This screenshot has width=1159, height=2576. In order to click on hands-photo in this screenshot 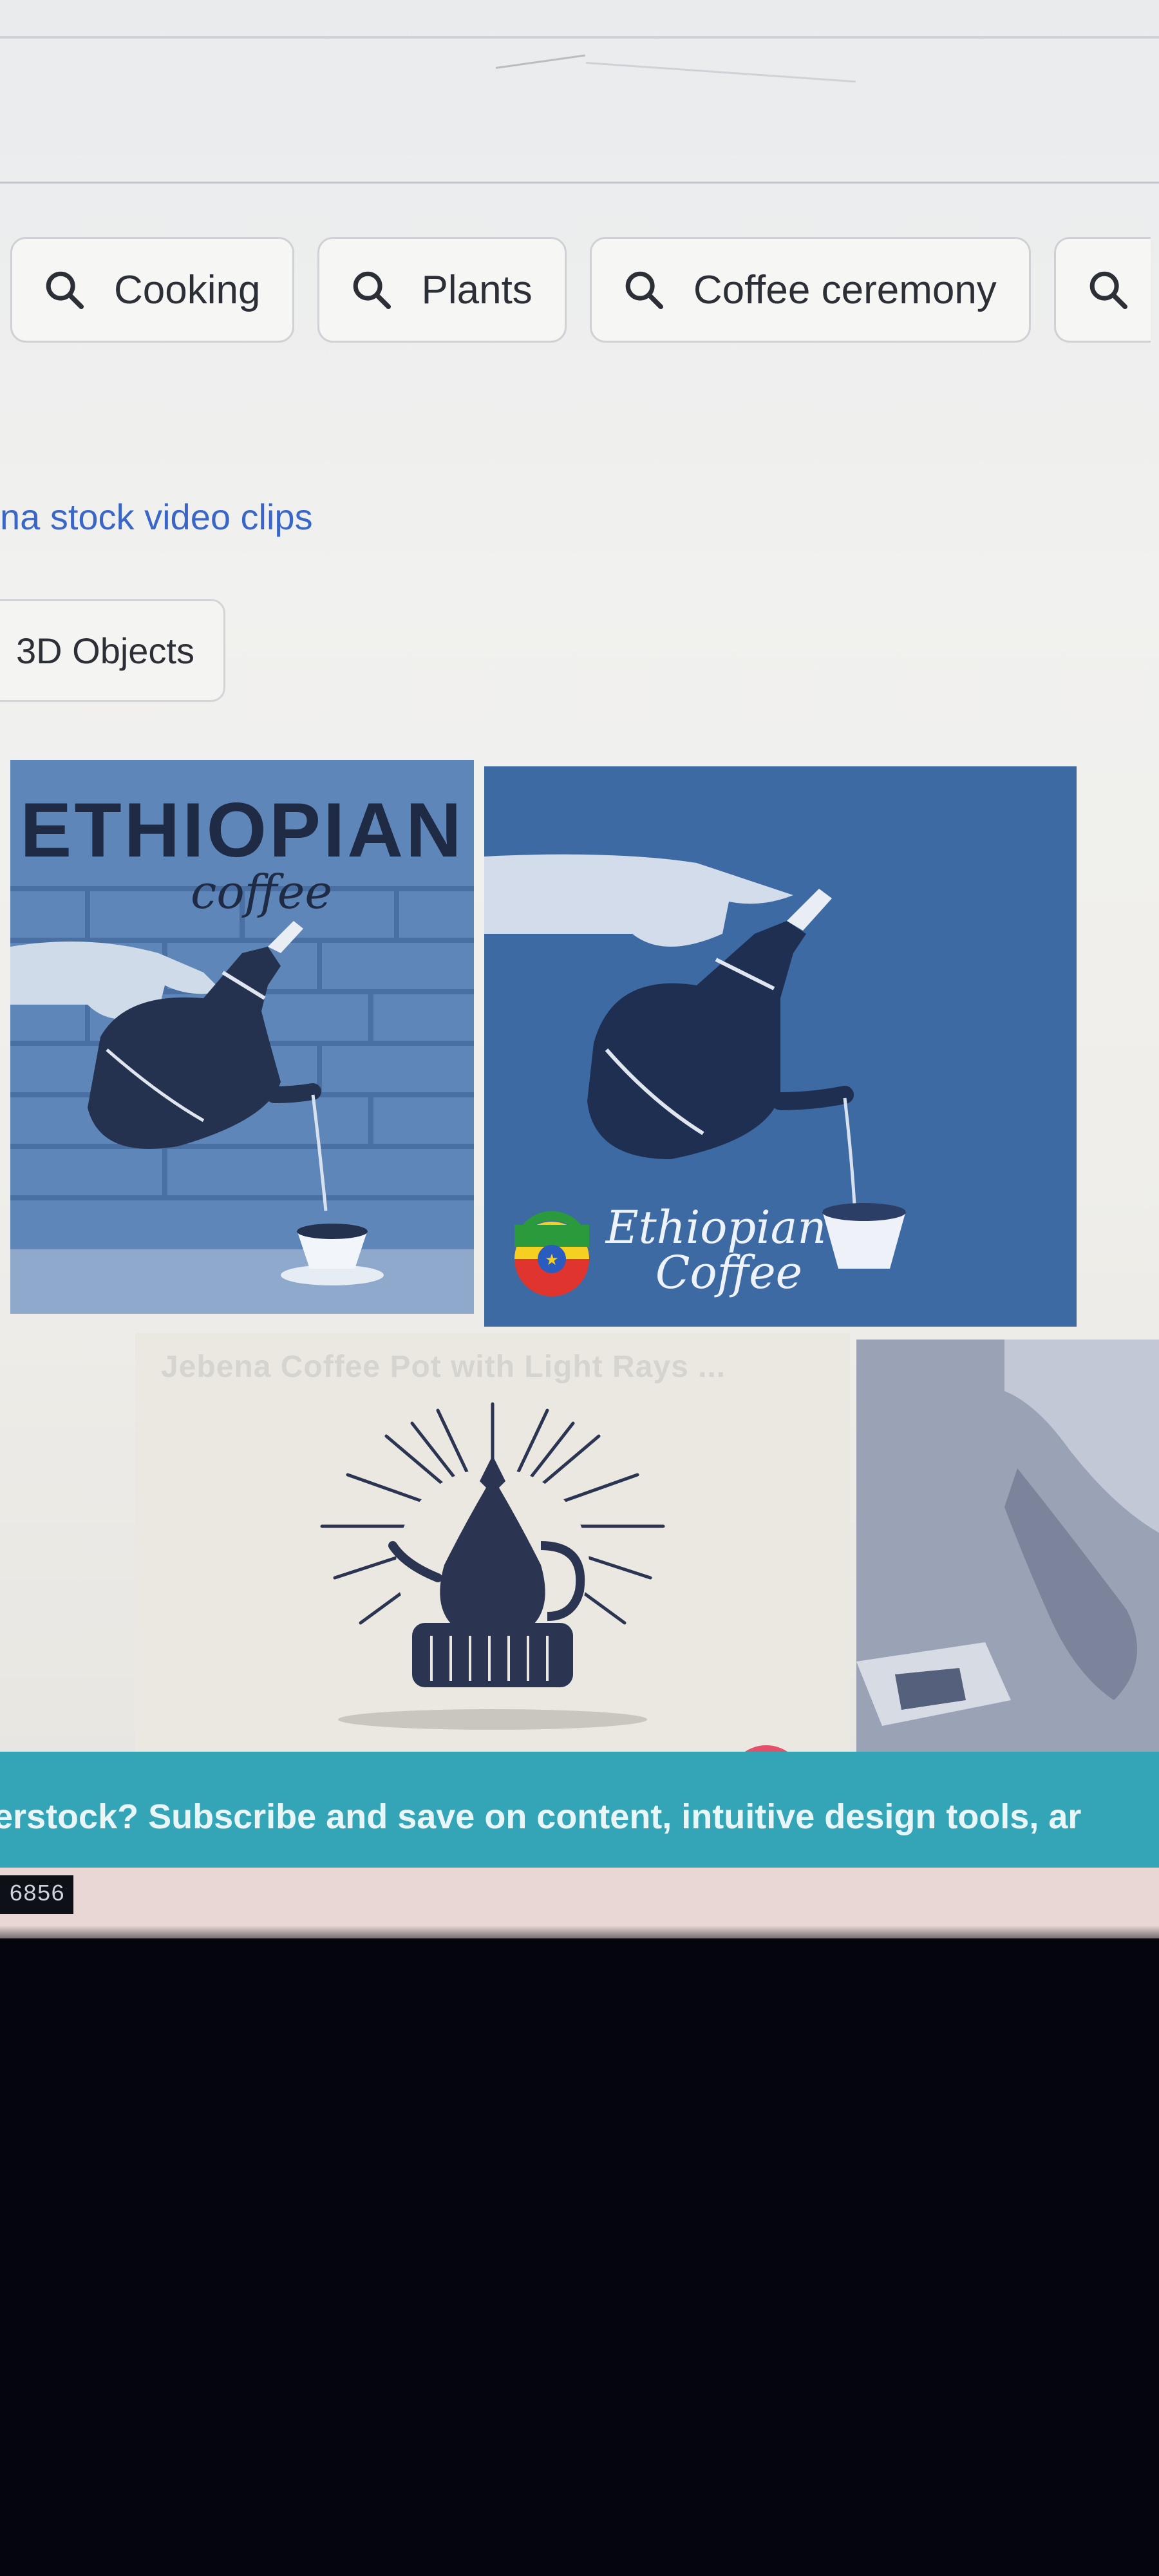, I will do `click(1007, 1552)`.